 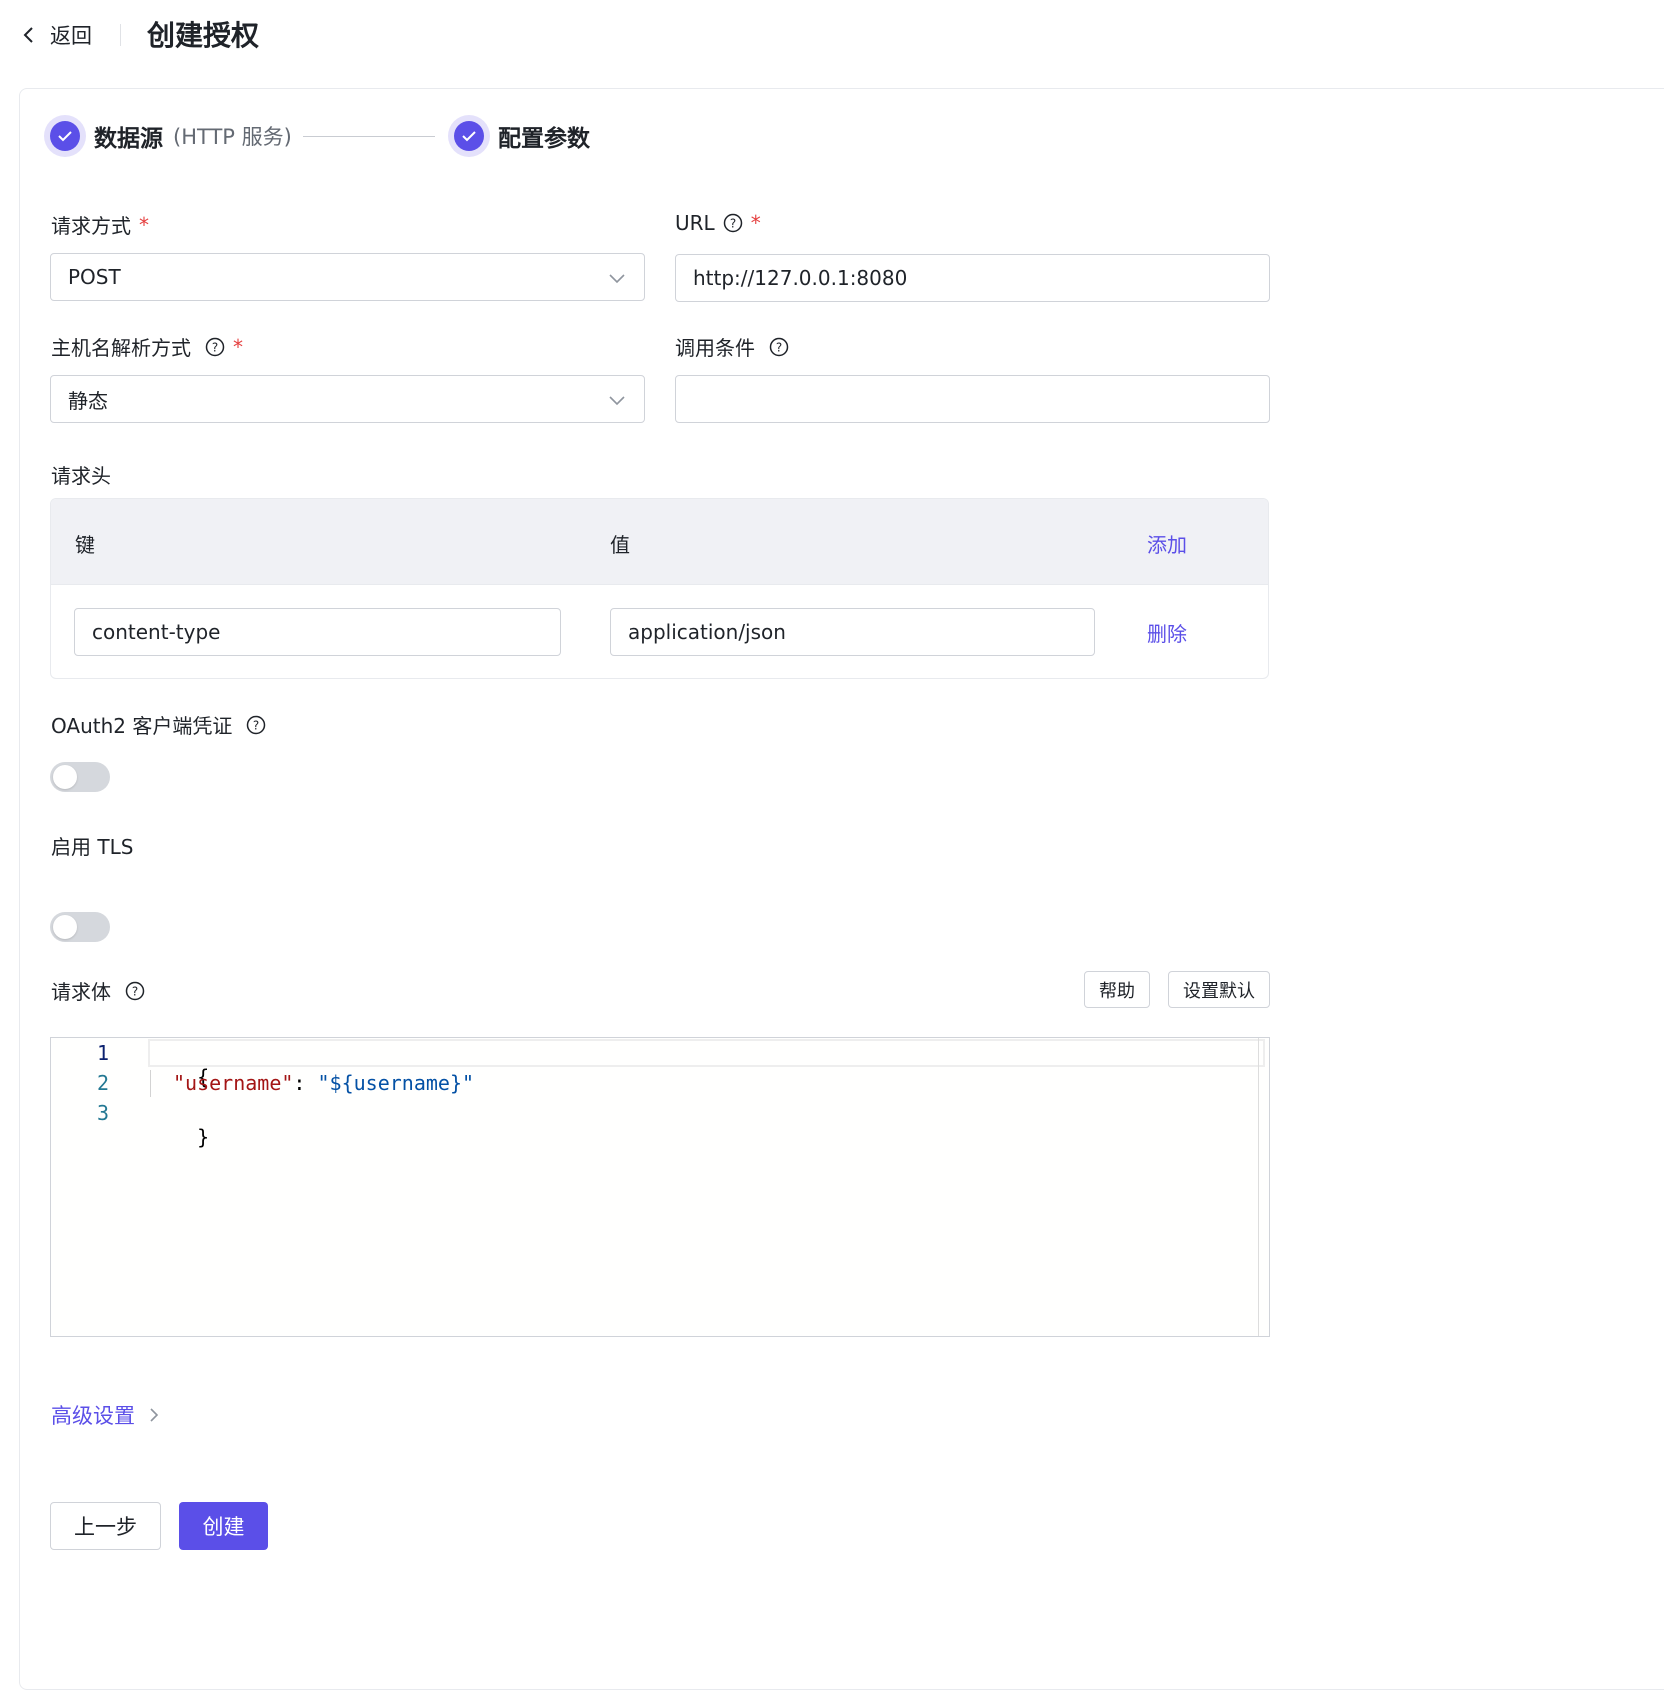 I want to click on back-label: 返回, so click(x=71, y=36).